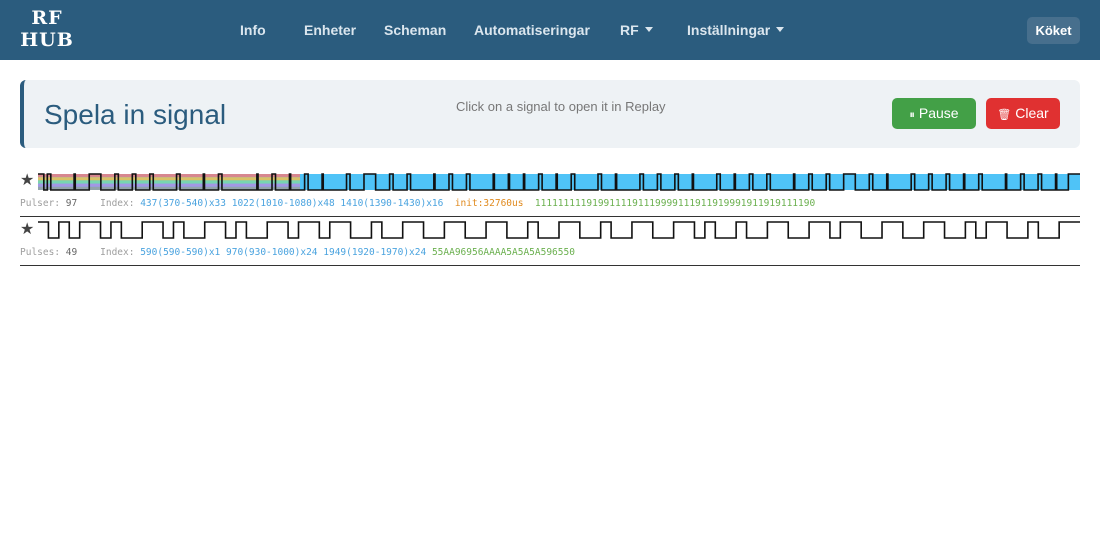 The width and height of the screenshot is (1100, 550). I want to click on pause-button: ⏸ Pause, so click(934, 113).